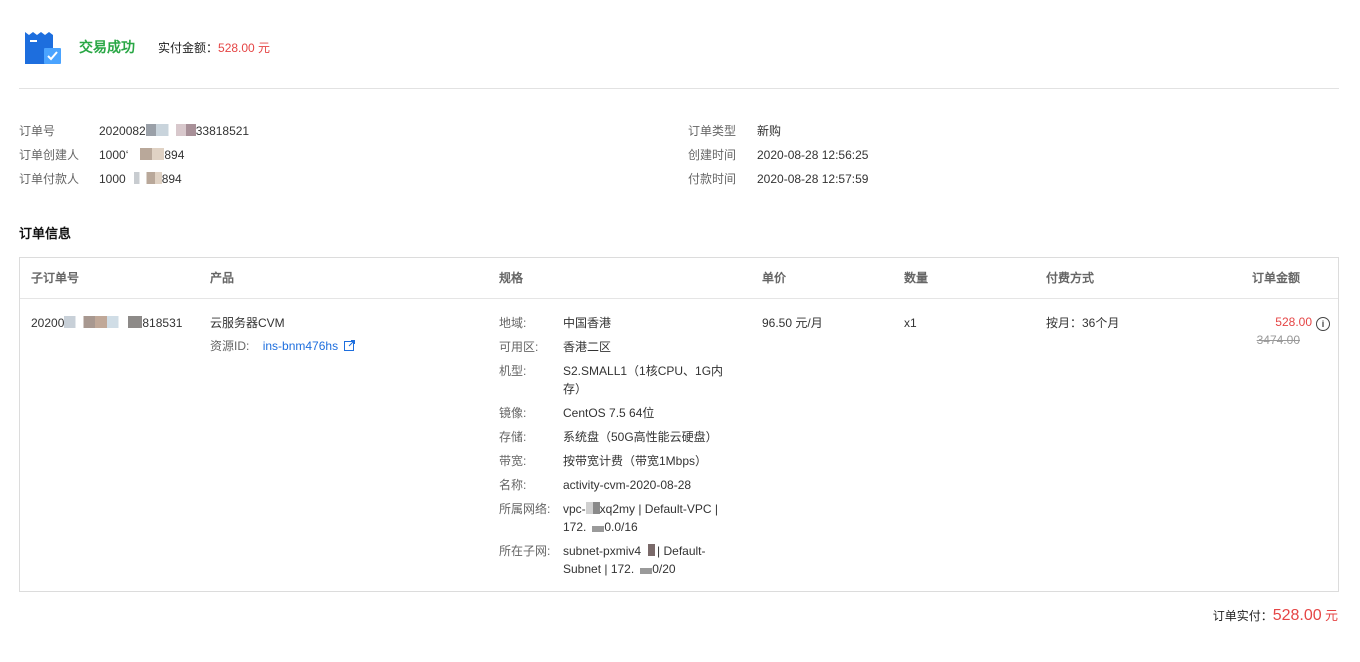  I want to click on order-number-part: 2020082, so click(122, 131).